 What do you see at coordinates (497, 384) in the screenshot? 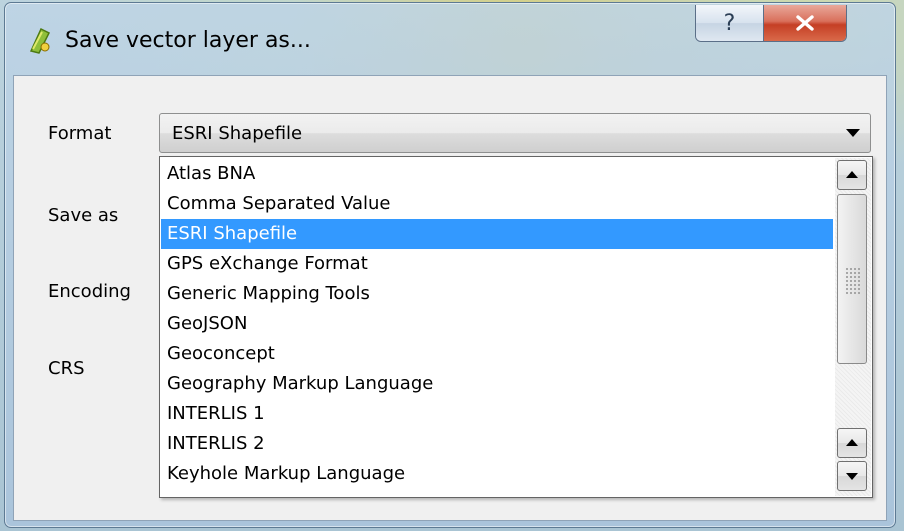
I see `format-option: Geography Markup Language` at bounding box center [497, 384].